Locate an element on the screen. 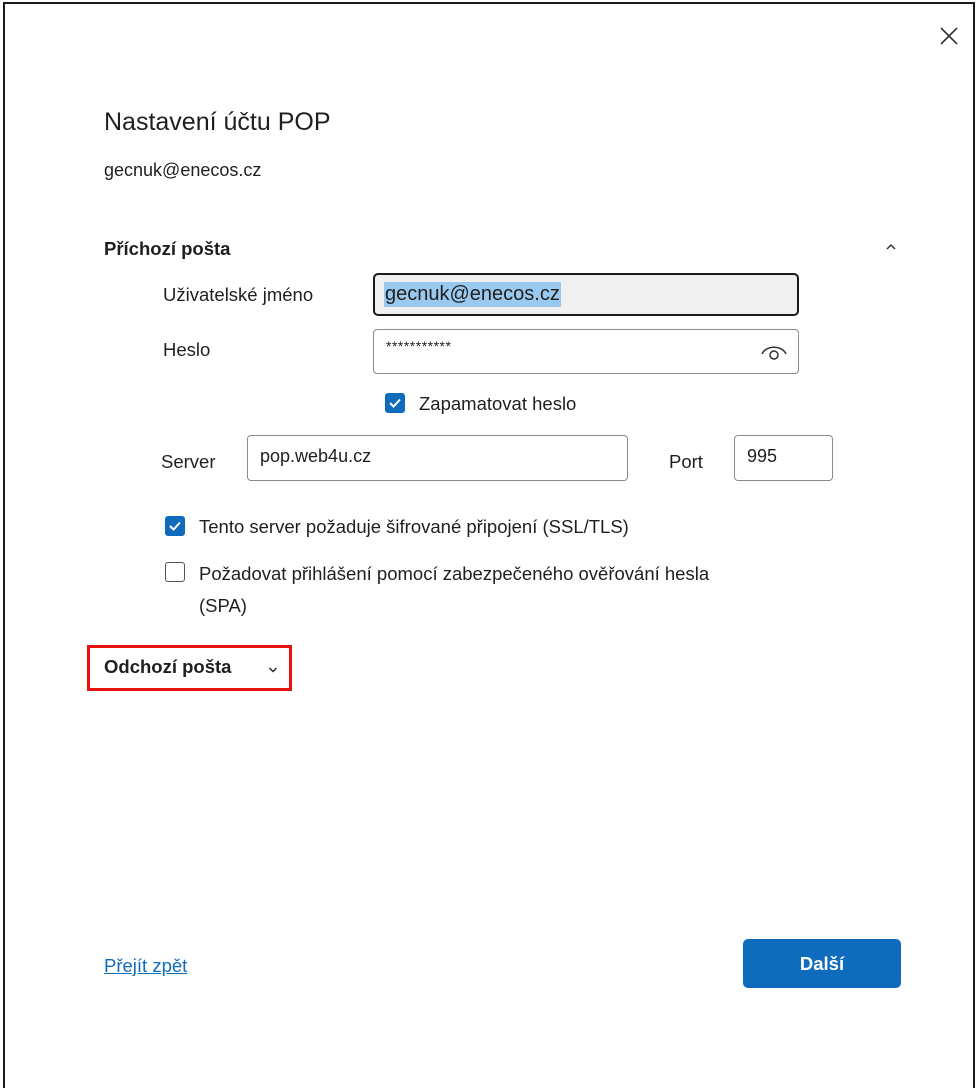 This screenshot has width=978, height=1090. go-back-link: Přejít zpět is located at coordinates (145, 966).